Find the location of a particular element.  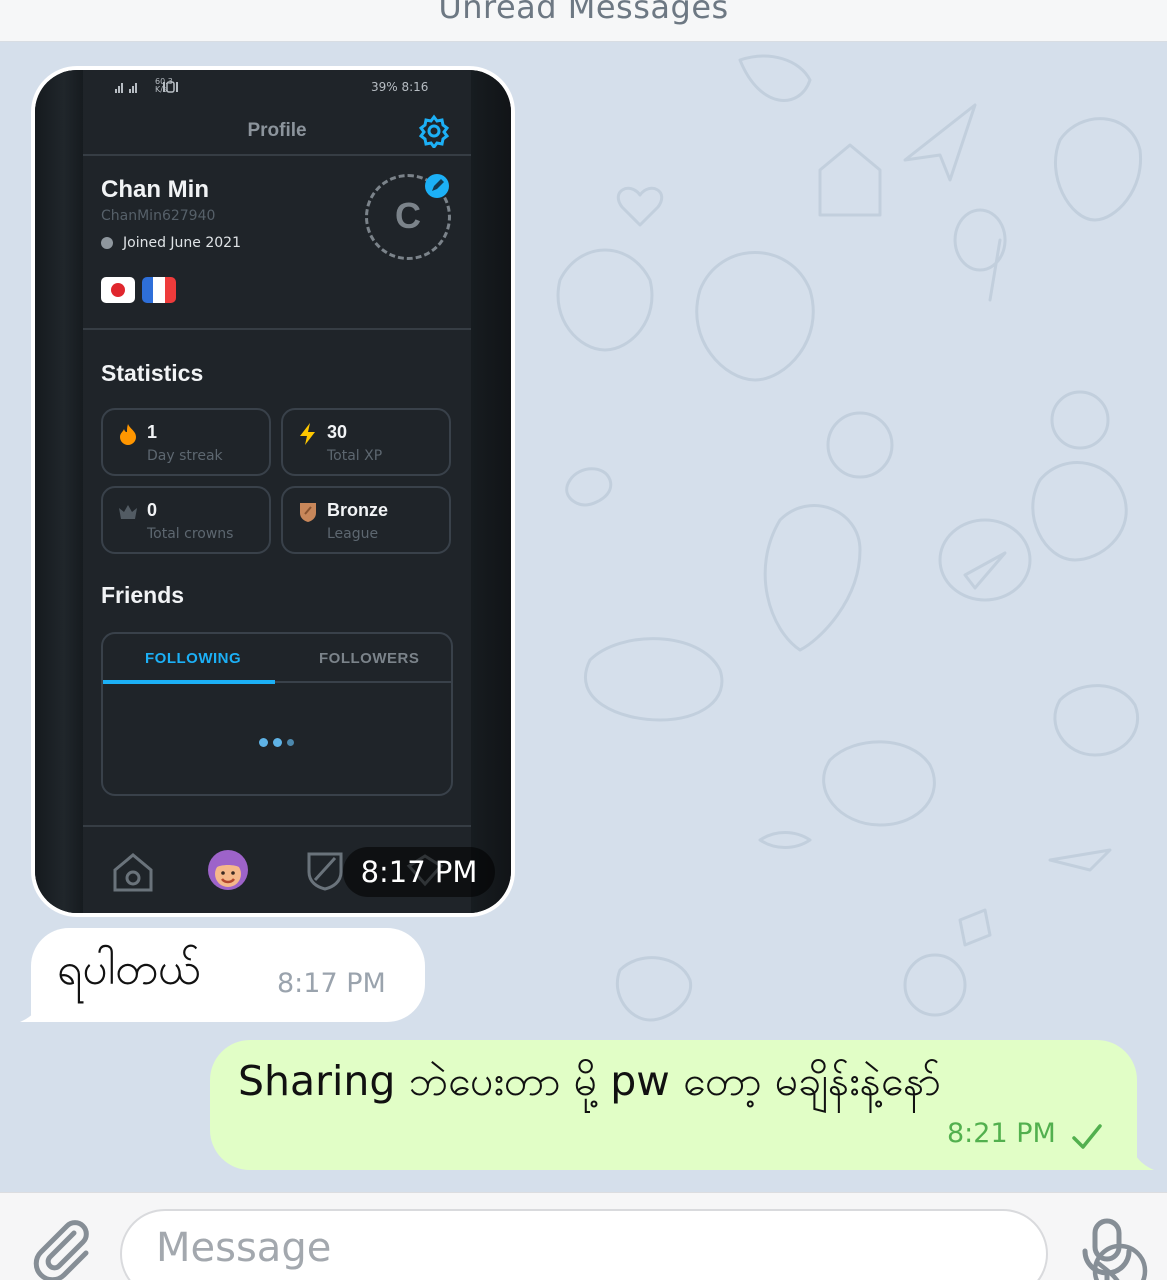

sent-check-icon is located at coordinates (1087, 1136).